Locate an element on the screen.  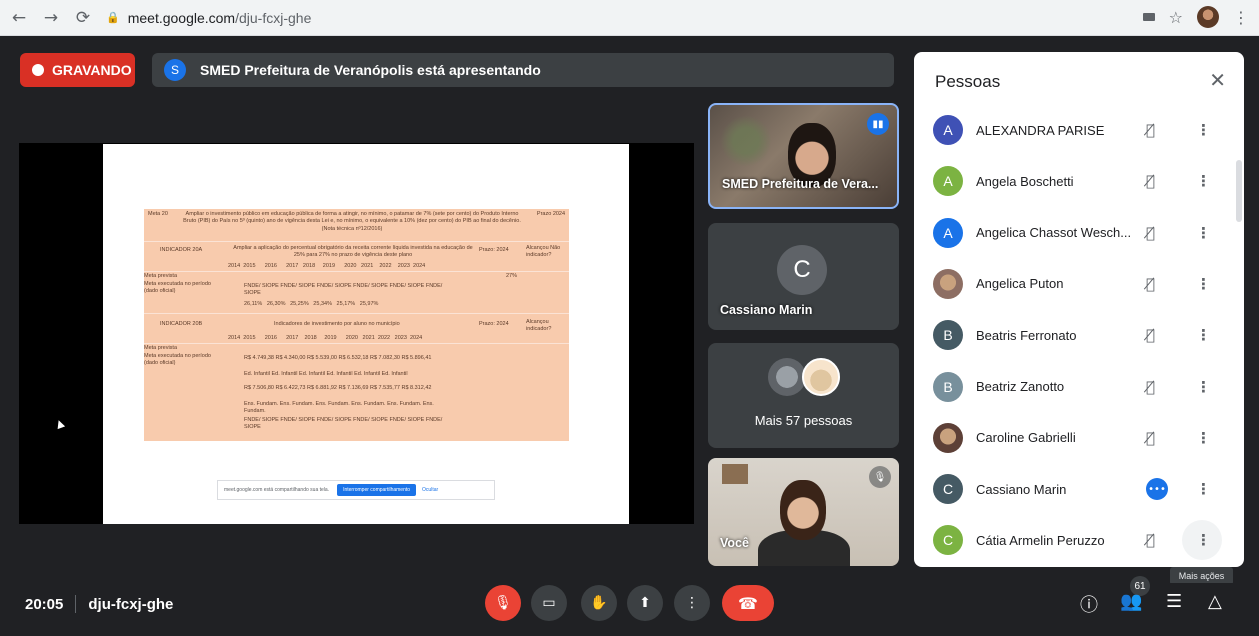
meta-27: 27% is located at coordinates (512, 276).